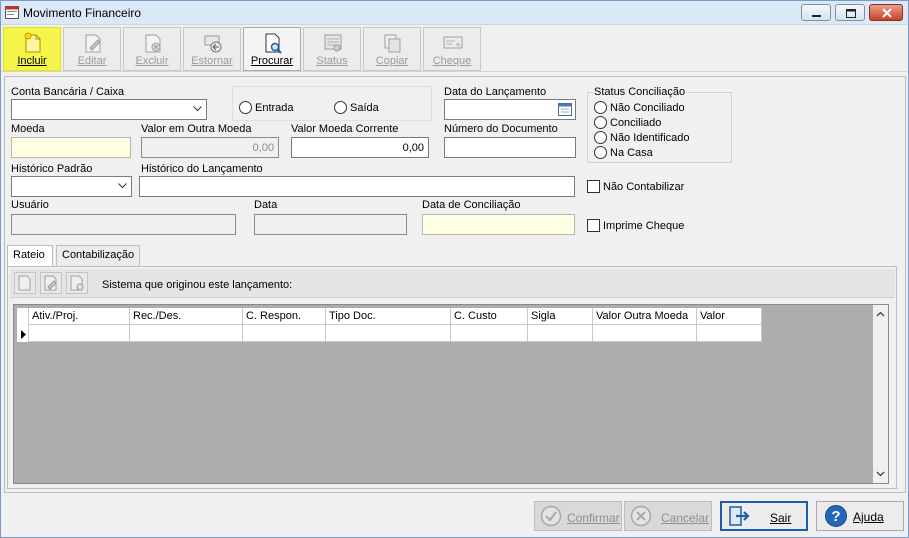 The width and height of the screenshot is (909, 538). What do you see at coordinates (452, 61) in the screenshot?
I see `cheque-label: Cheque` at bounding box center [452, 61].